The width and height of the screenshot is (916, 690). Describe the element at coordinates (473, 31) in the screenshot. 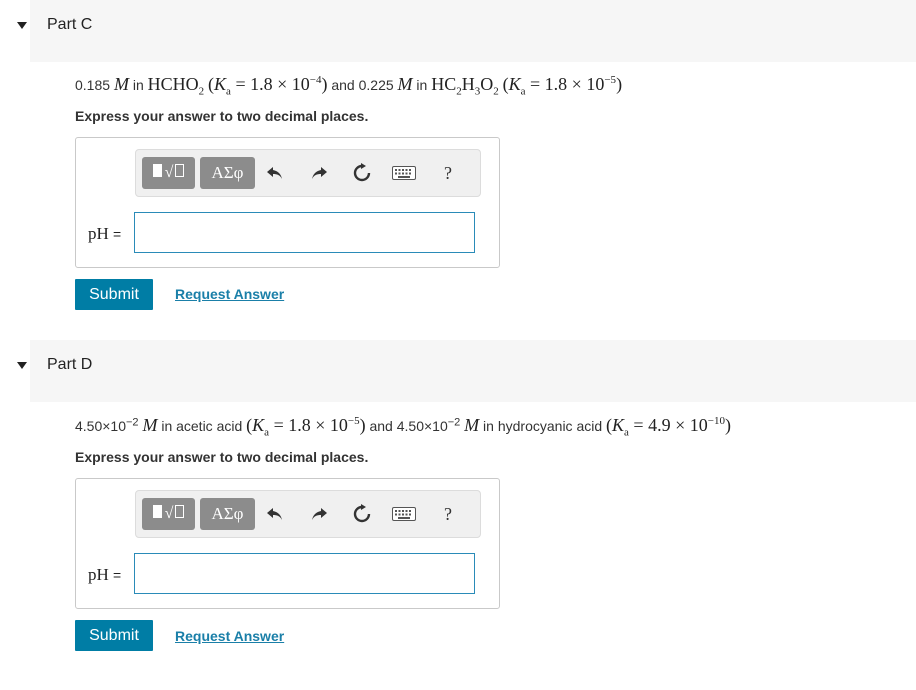

I see `part-c-header` at that location.